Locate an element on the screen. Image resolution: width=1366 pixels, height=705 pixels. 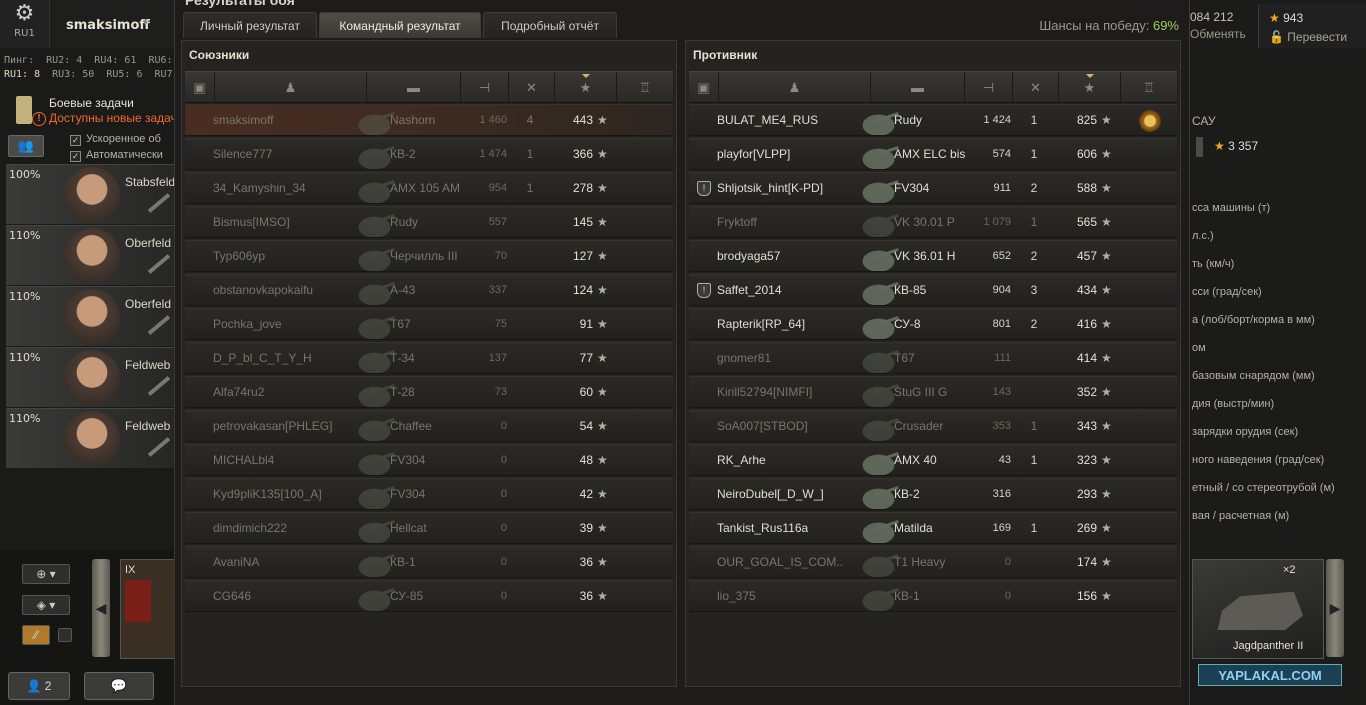
player-name: BULAT_ME4_RUS is located at coordinates (768, 120).